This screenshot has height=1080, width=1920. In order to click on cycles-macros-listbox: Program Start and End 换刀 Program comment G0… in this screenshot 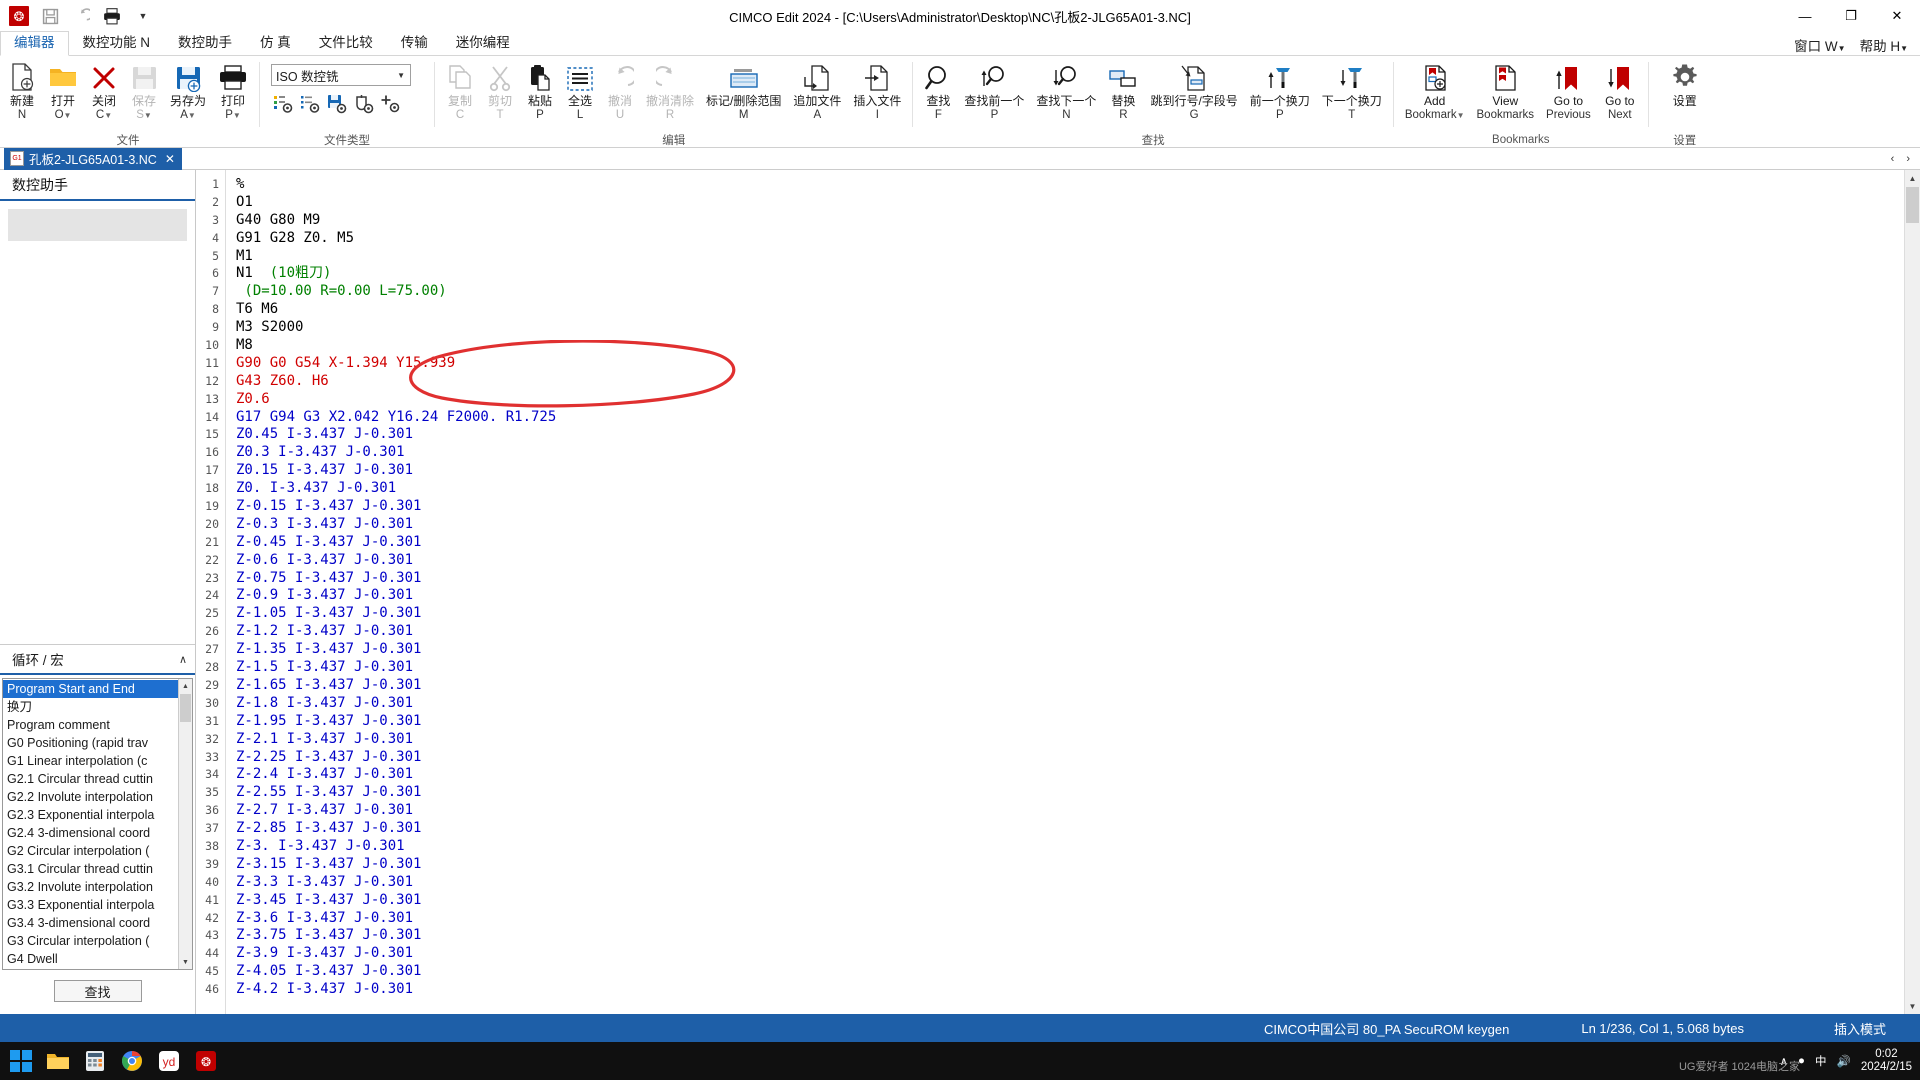, I will do `click(97, 824)`.